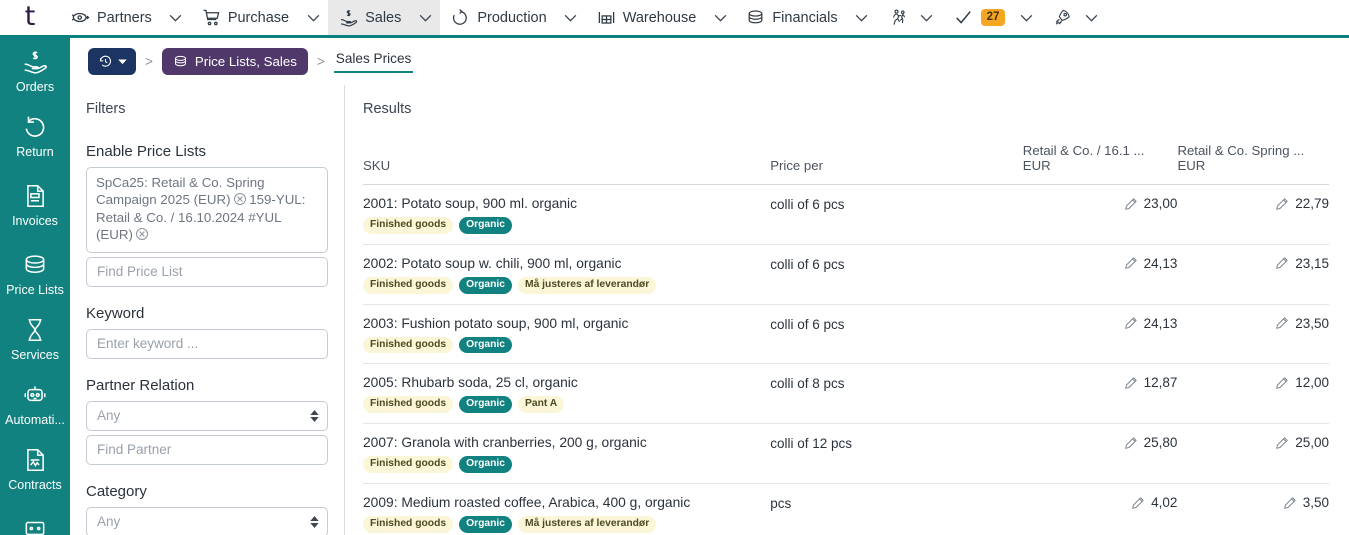 This screenshot has height=535, width=1349. What do you see at coordinates (387, 109) in the screenshot?
I see `results-title: Results` at bounding box center [387, 109].